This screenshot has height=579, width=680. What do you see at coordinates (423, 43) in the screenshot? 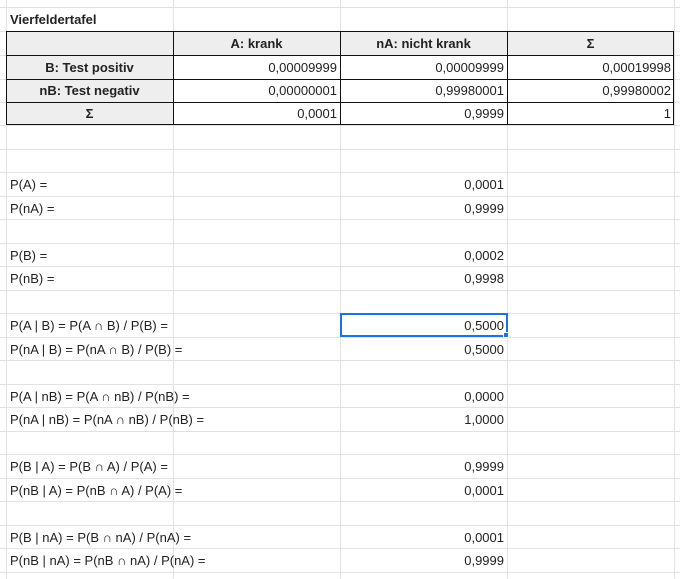
I see `table-header-cell: nA: nicht krank` at bounding box center [423, 43].